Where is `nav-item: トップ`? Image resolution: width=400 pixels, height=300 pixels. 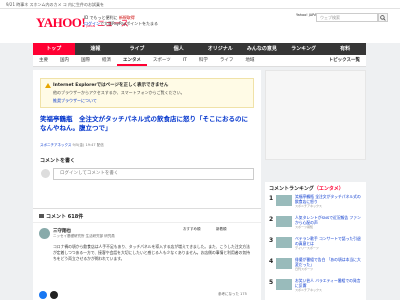 nav-item: トップ is located at coordinates (54, 49).